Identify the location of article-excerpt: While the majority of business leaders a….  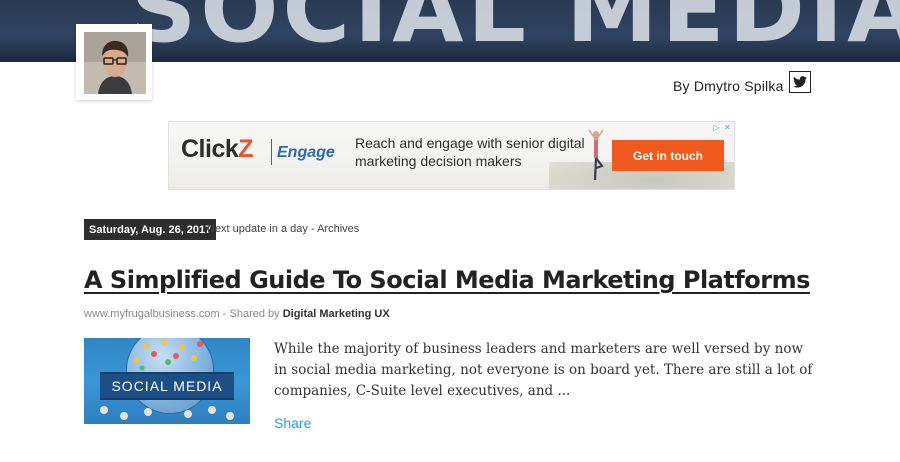
(543, 370).